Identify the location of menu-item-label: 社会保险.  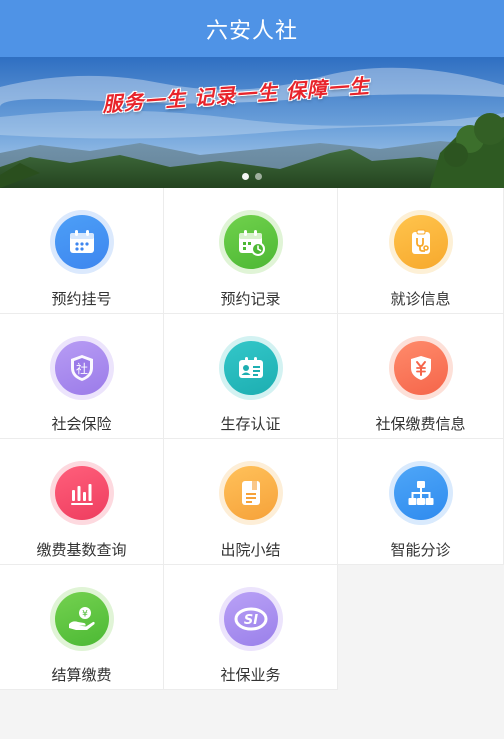
(81, 424).